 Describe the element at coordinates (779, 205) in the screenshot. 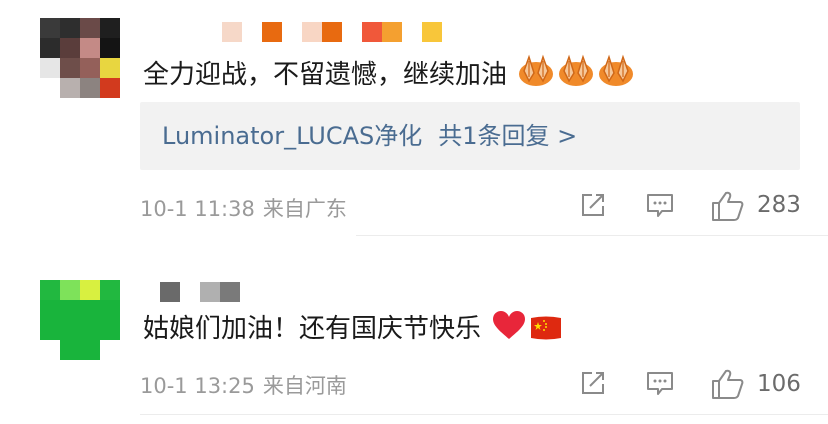

I see `like-count: 283` at that location.